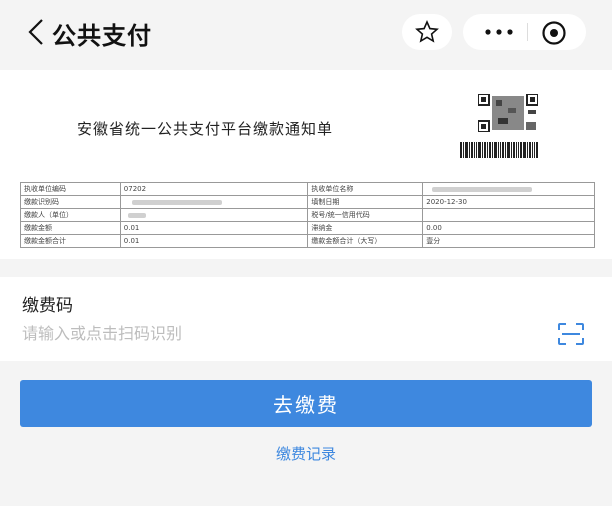 This screenshot has width=612, height=506. I want to click on target-icon, so click(554, 33).